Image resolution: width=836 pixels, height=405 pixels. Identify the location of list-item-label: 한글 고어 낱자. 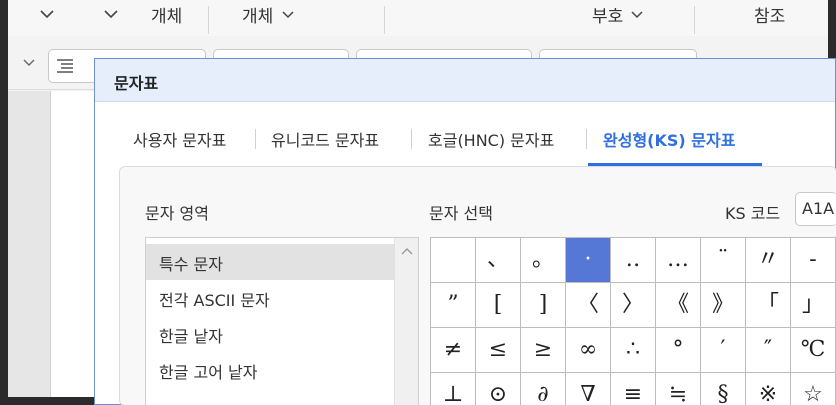
(208, 372).